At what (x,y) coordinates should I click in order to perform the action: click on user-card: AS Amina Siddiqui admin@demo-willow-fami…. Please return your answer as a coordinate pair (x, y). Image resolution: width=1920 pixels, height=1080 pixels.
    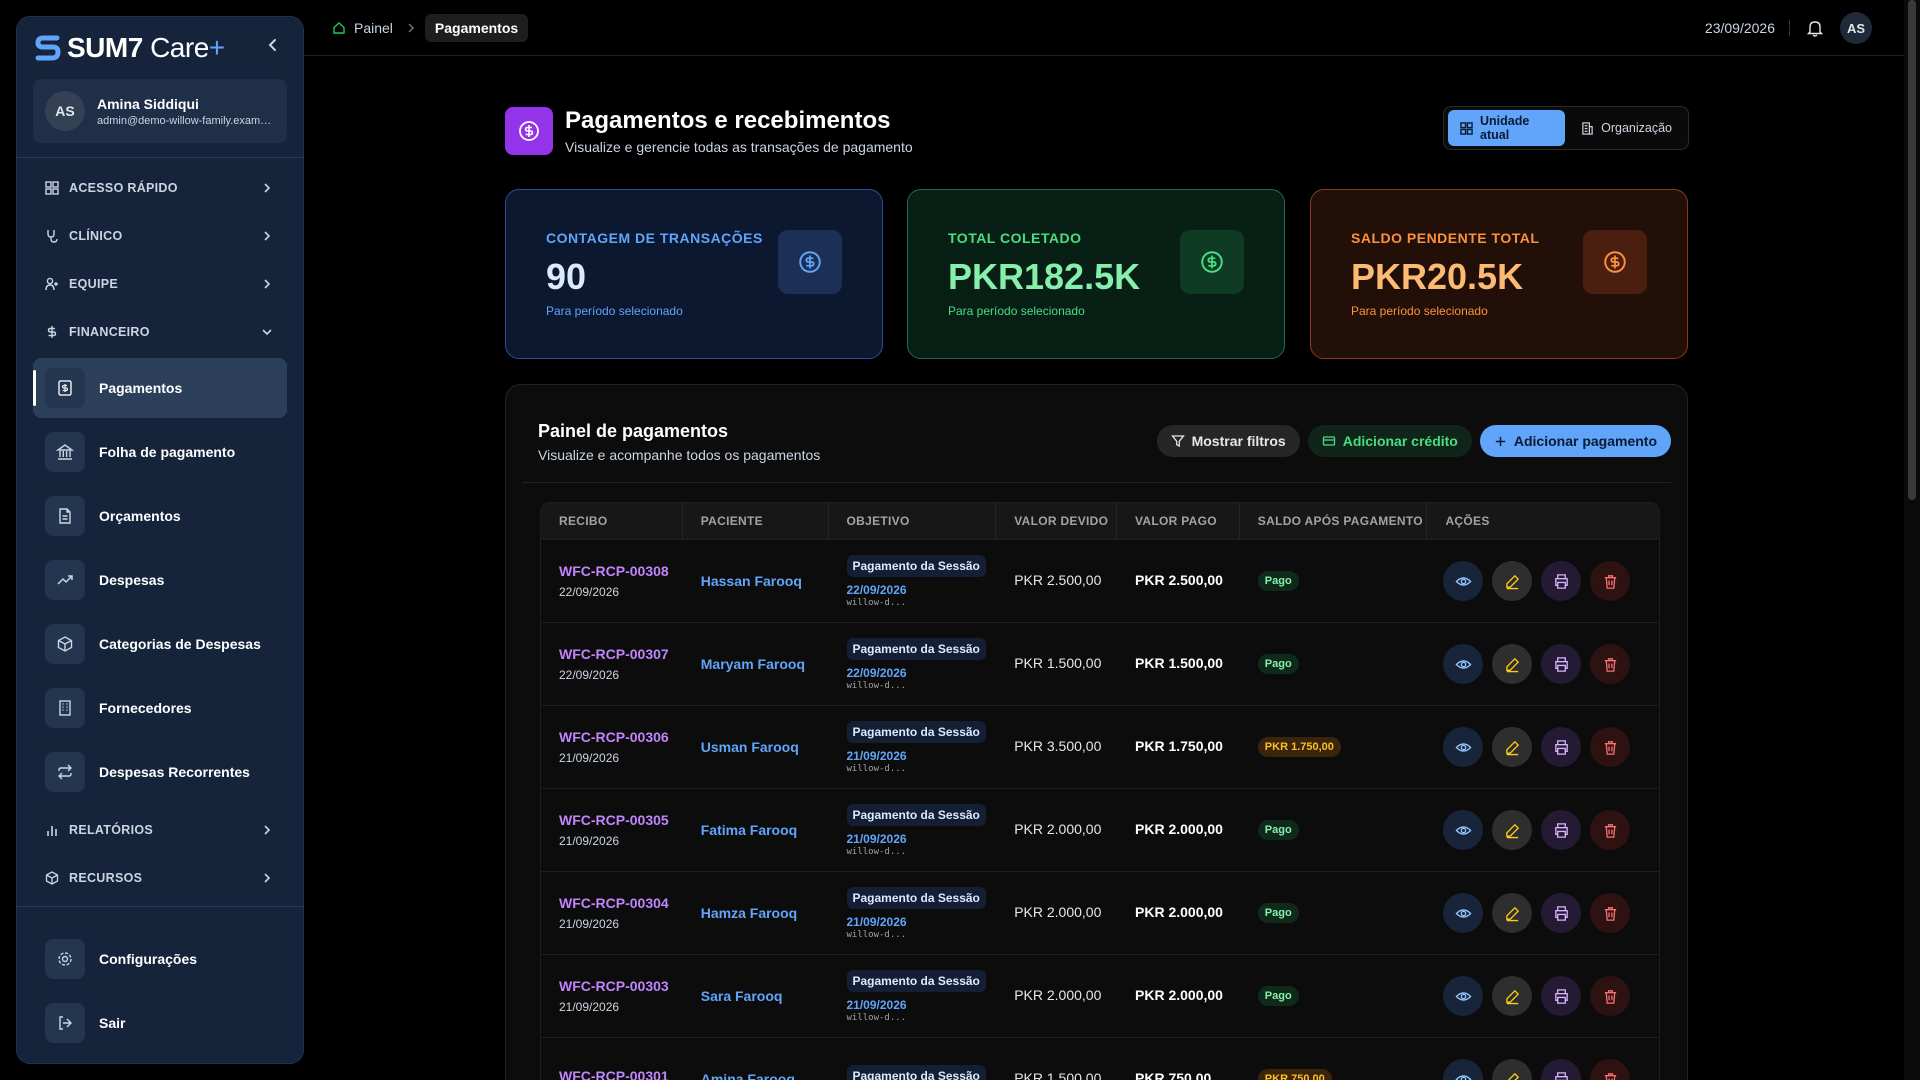
    Looking at the image, I should click on (160, 111).